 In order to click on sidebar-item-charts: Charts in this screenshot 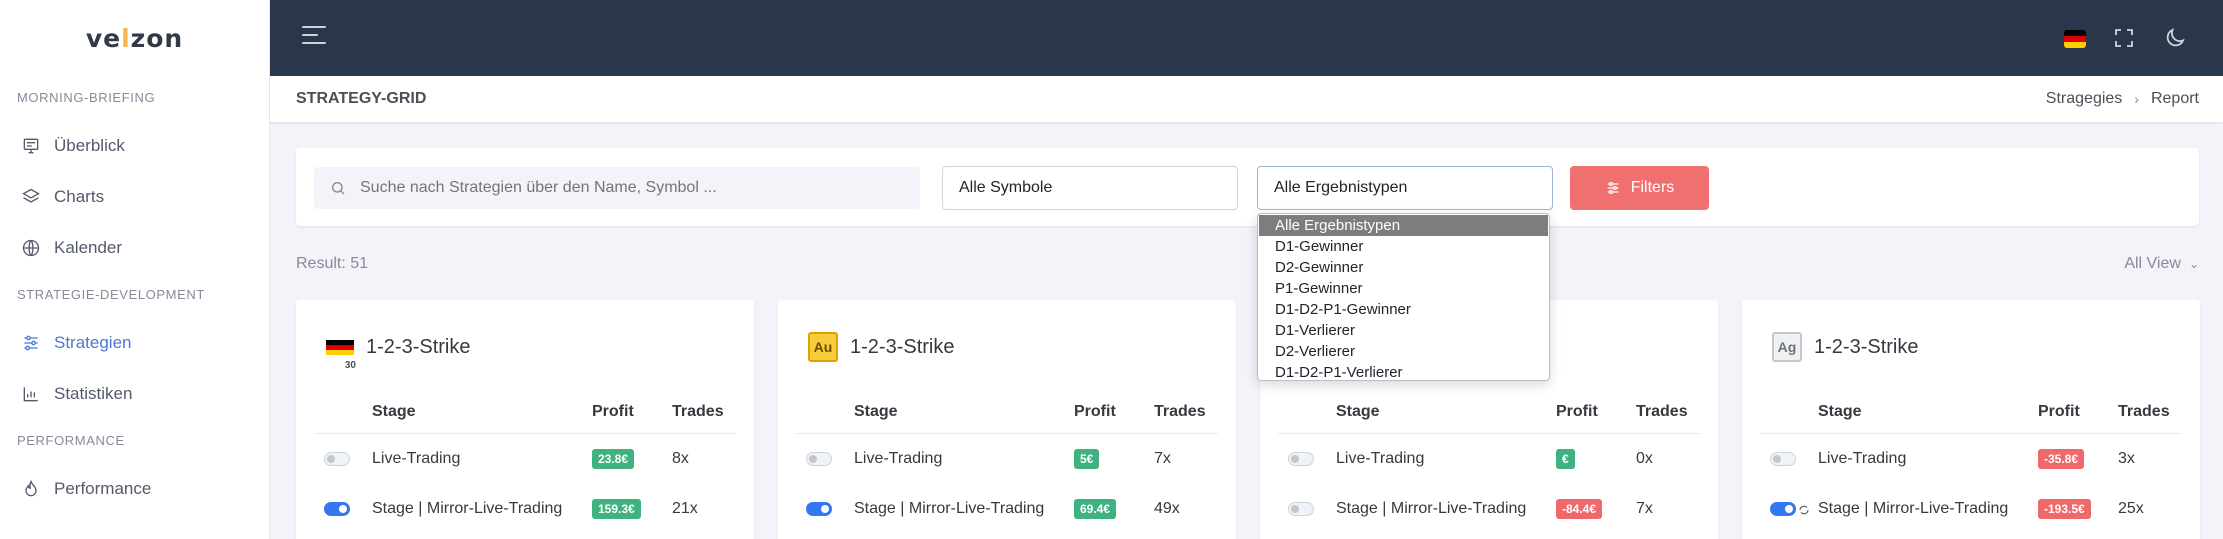, I will do `click(134, 196)`.